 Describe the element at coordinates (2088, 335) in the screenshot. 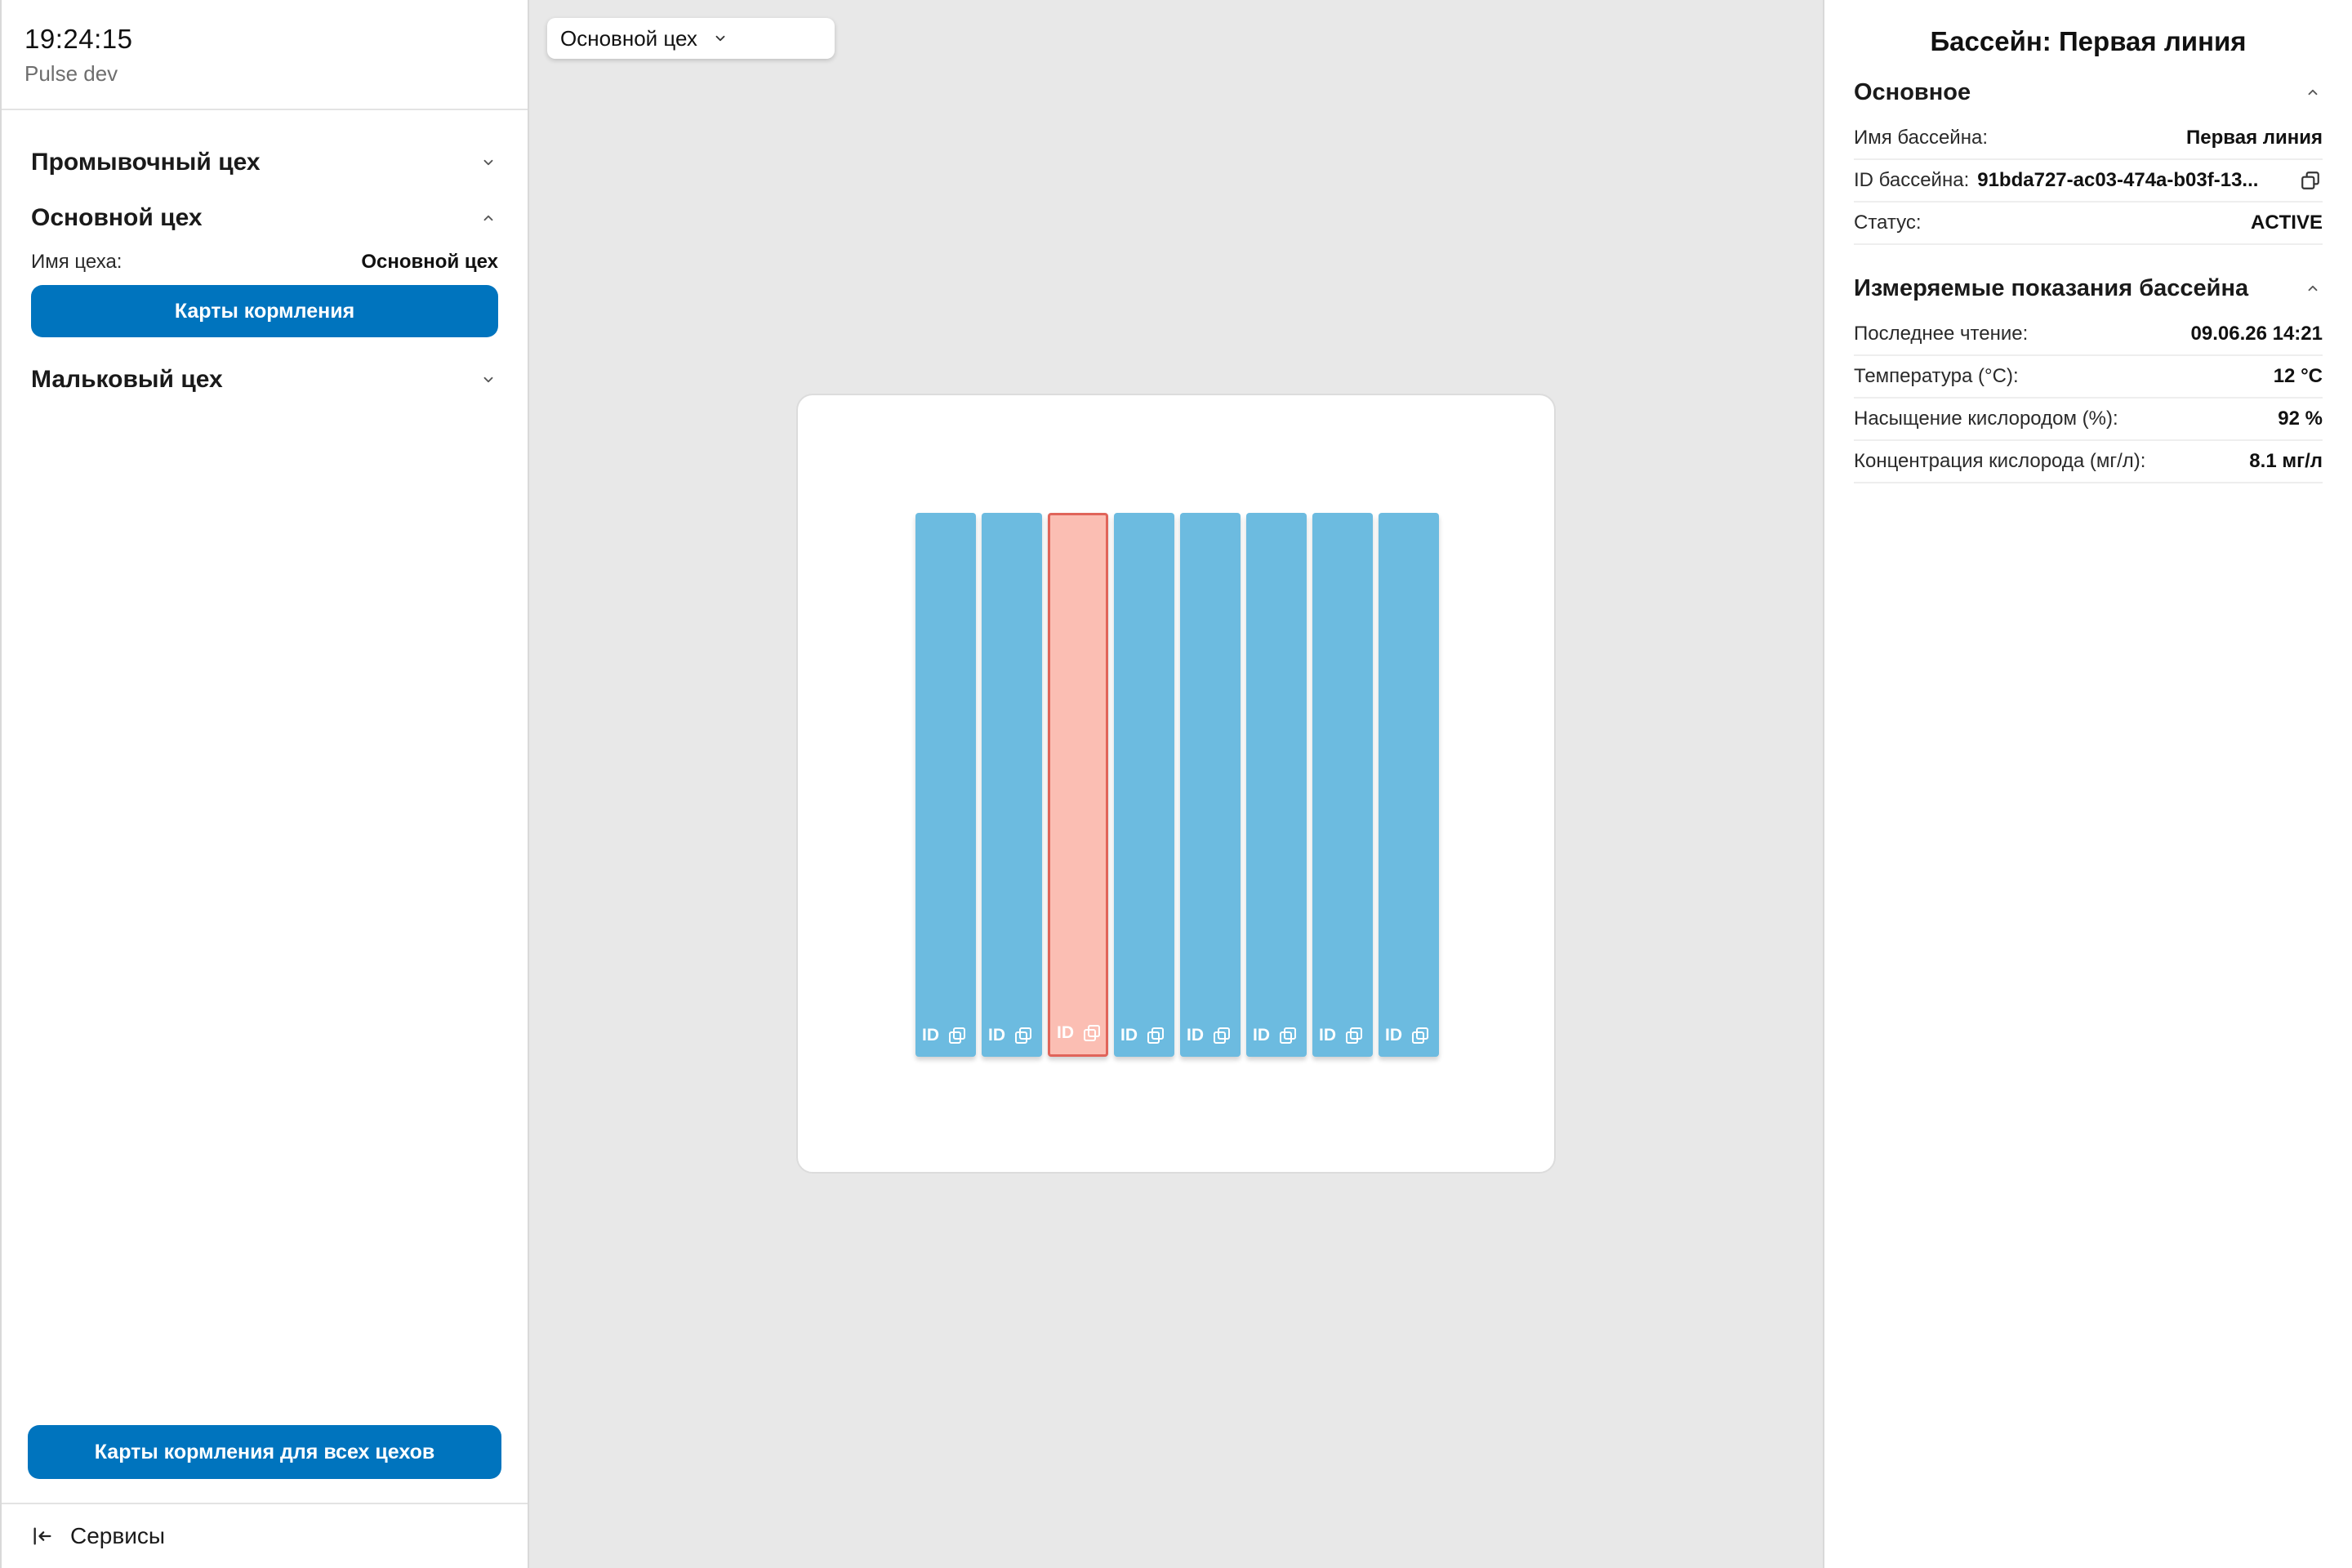

I see `last-reading-row: Последнее чтение: 09.06.26 14:21` at that location.